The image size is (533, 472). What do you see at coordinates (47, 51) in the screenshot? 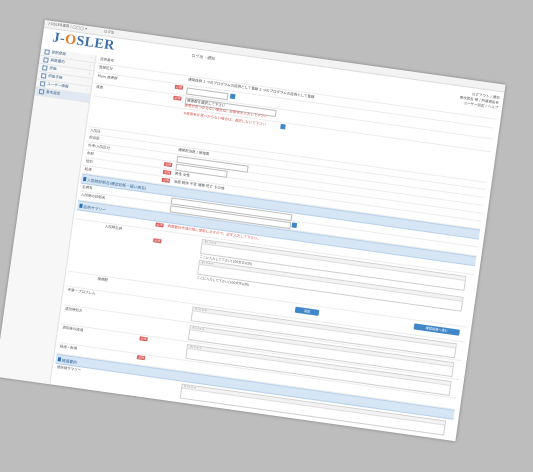
I see `case-icon` at bounding box center [47, 51].